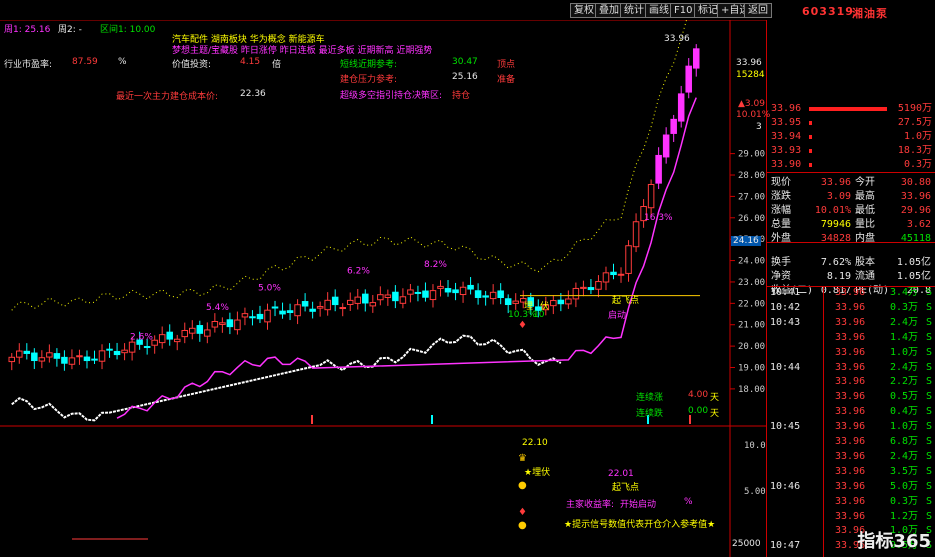  I want to click on pct-annotation: 2.6%, so click(141, 338).